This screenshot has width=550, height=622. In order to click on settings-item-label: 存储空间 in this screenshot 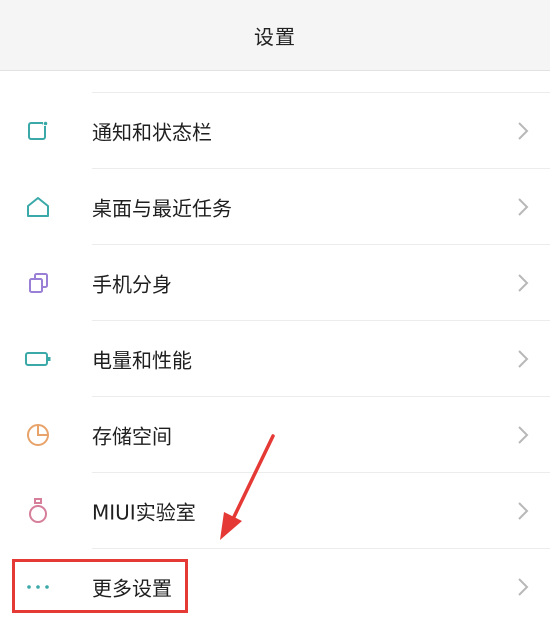, I will do `click(132, 436)`.